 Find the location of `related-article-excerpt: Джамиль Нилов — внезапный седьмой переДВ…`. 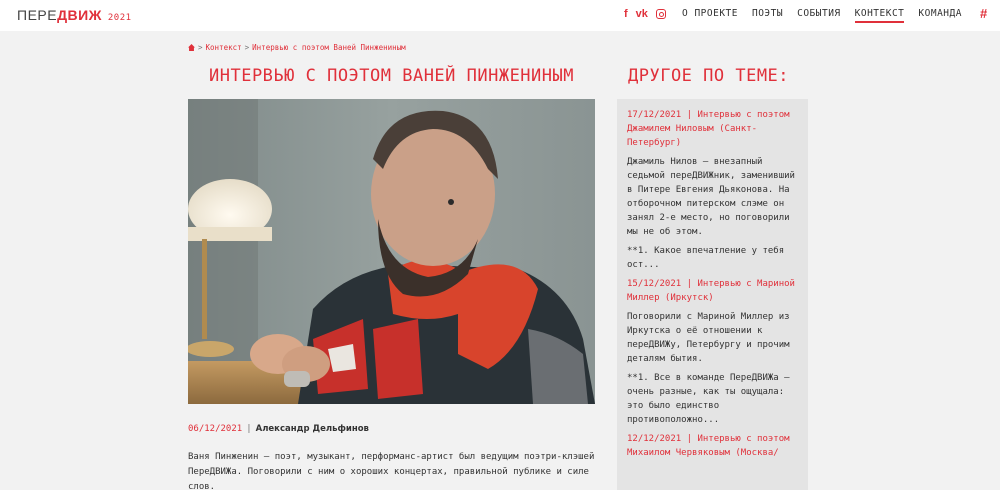

related-article-excerpt: Джамиль Нилов — внезапный седьмой переДВ… is located at coordinates (711, 197).